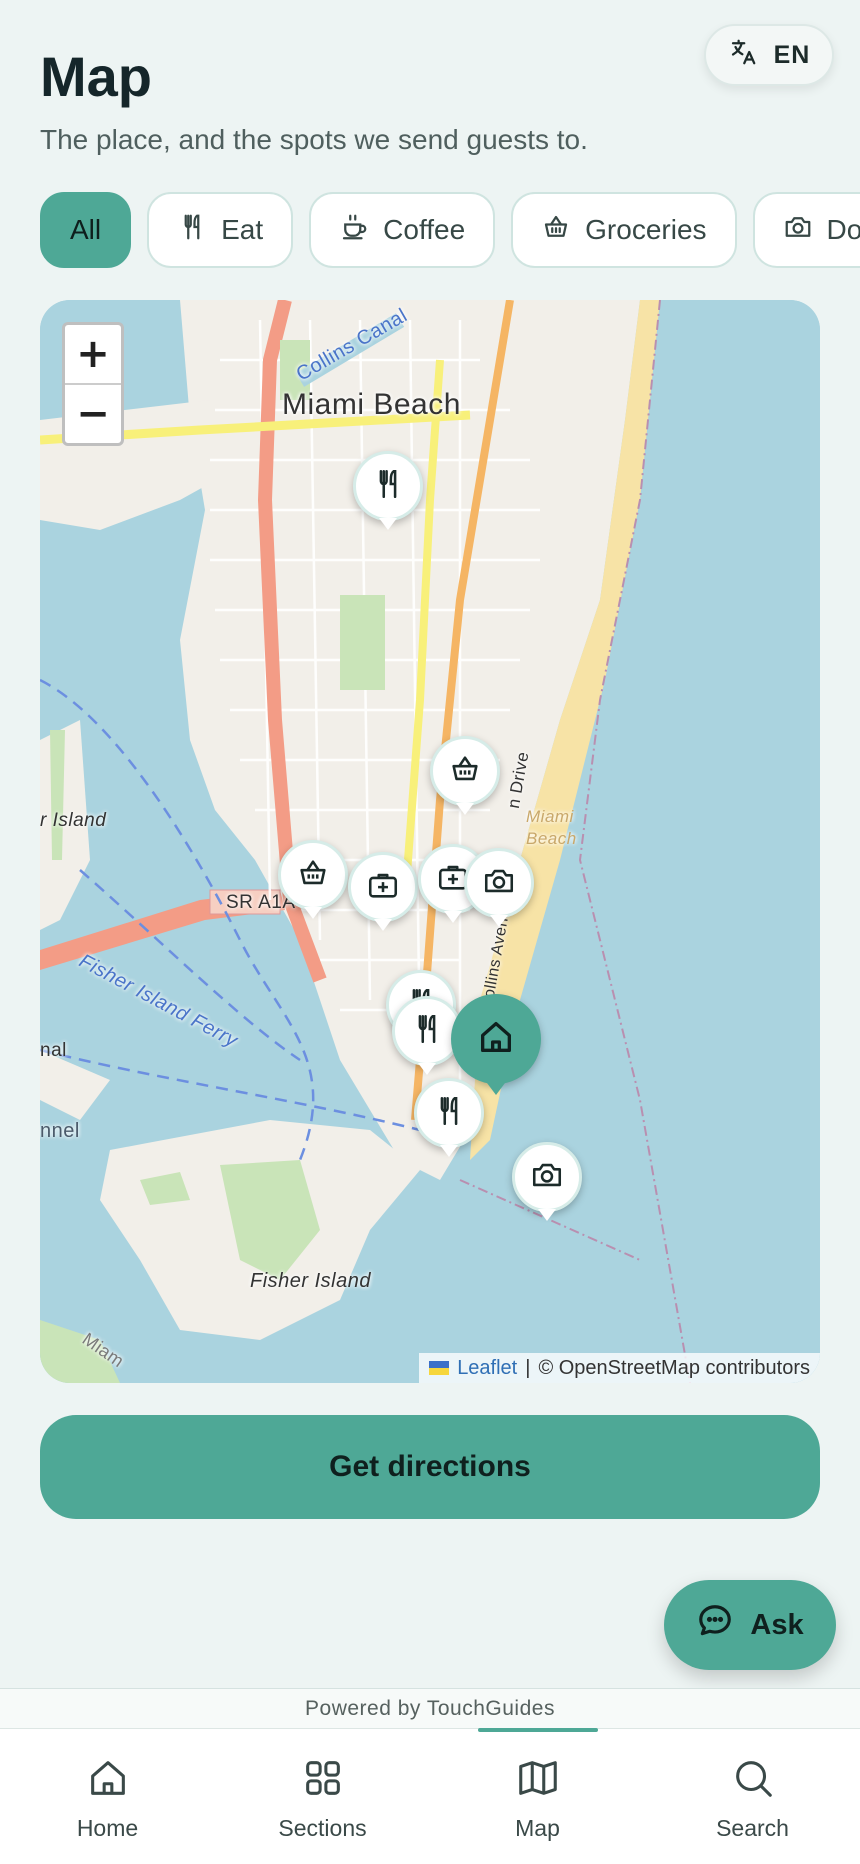 This screenshot has width=860, height=1864. I want to click on tab-search: Search, so click(752, 1796).